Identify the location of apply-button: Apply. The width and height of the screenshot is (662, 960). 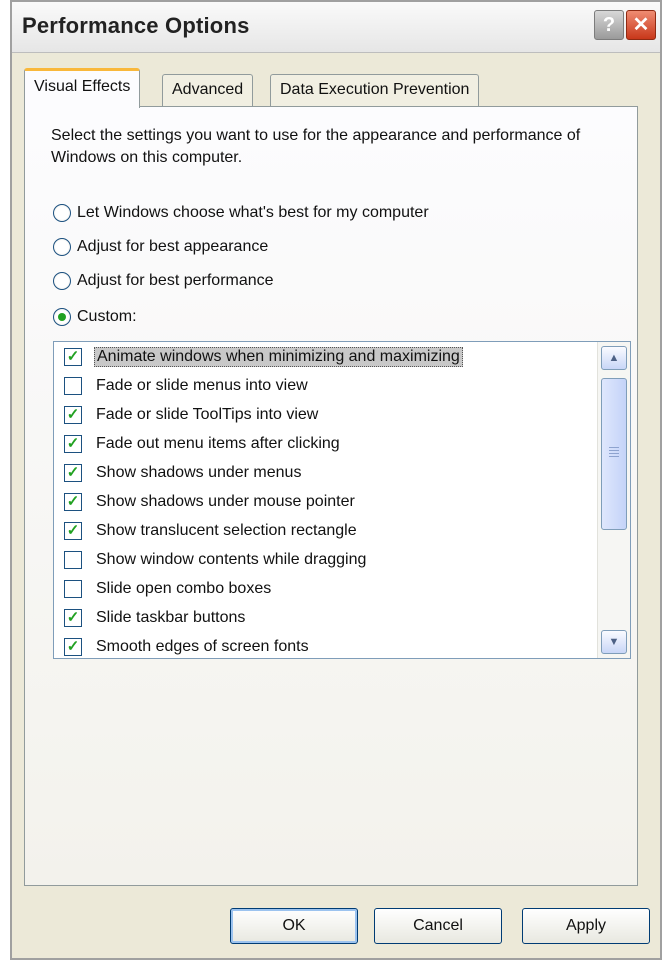
(586, 926).